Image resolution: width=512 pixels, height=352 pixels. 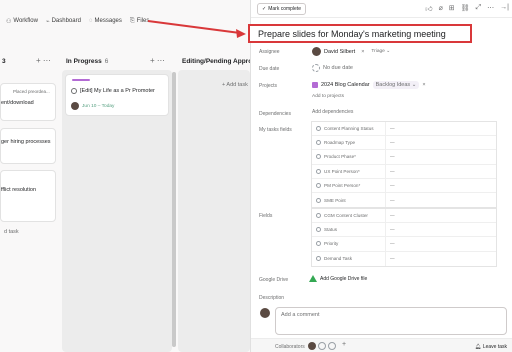 What do you see at coordinates (328, 96) in the screenshot?
I see `add-to-projects-link: Add to projects` at bounding box center [328, 96].